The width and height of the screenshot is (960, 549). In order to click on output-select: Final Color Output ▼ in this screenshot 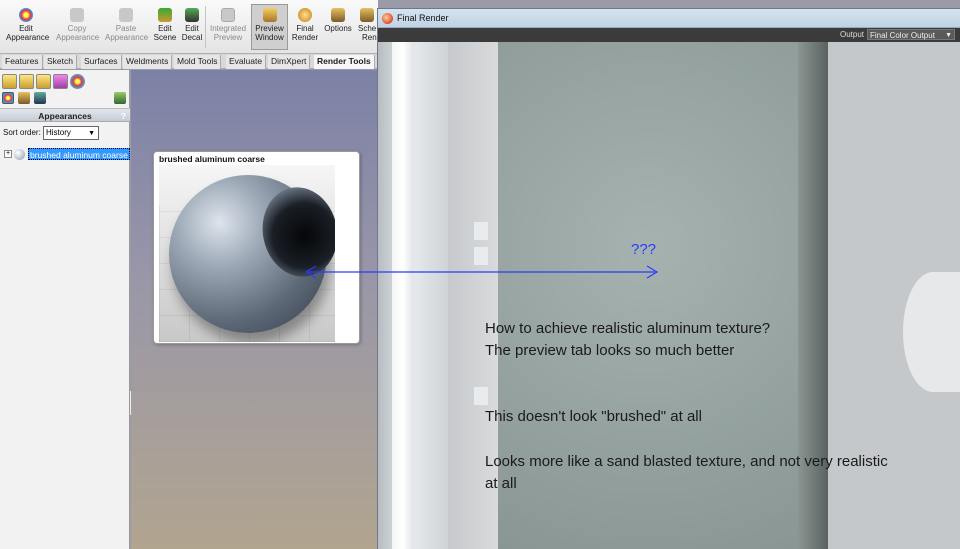, I will do `click(911, 34)`.